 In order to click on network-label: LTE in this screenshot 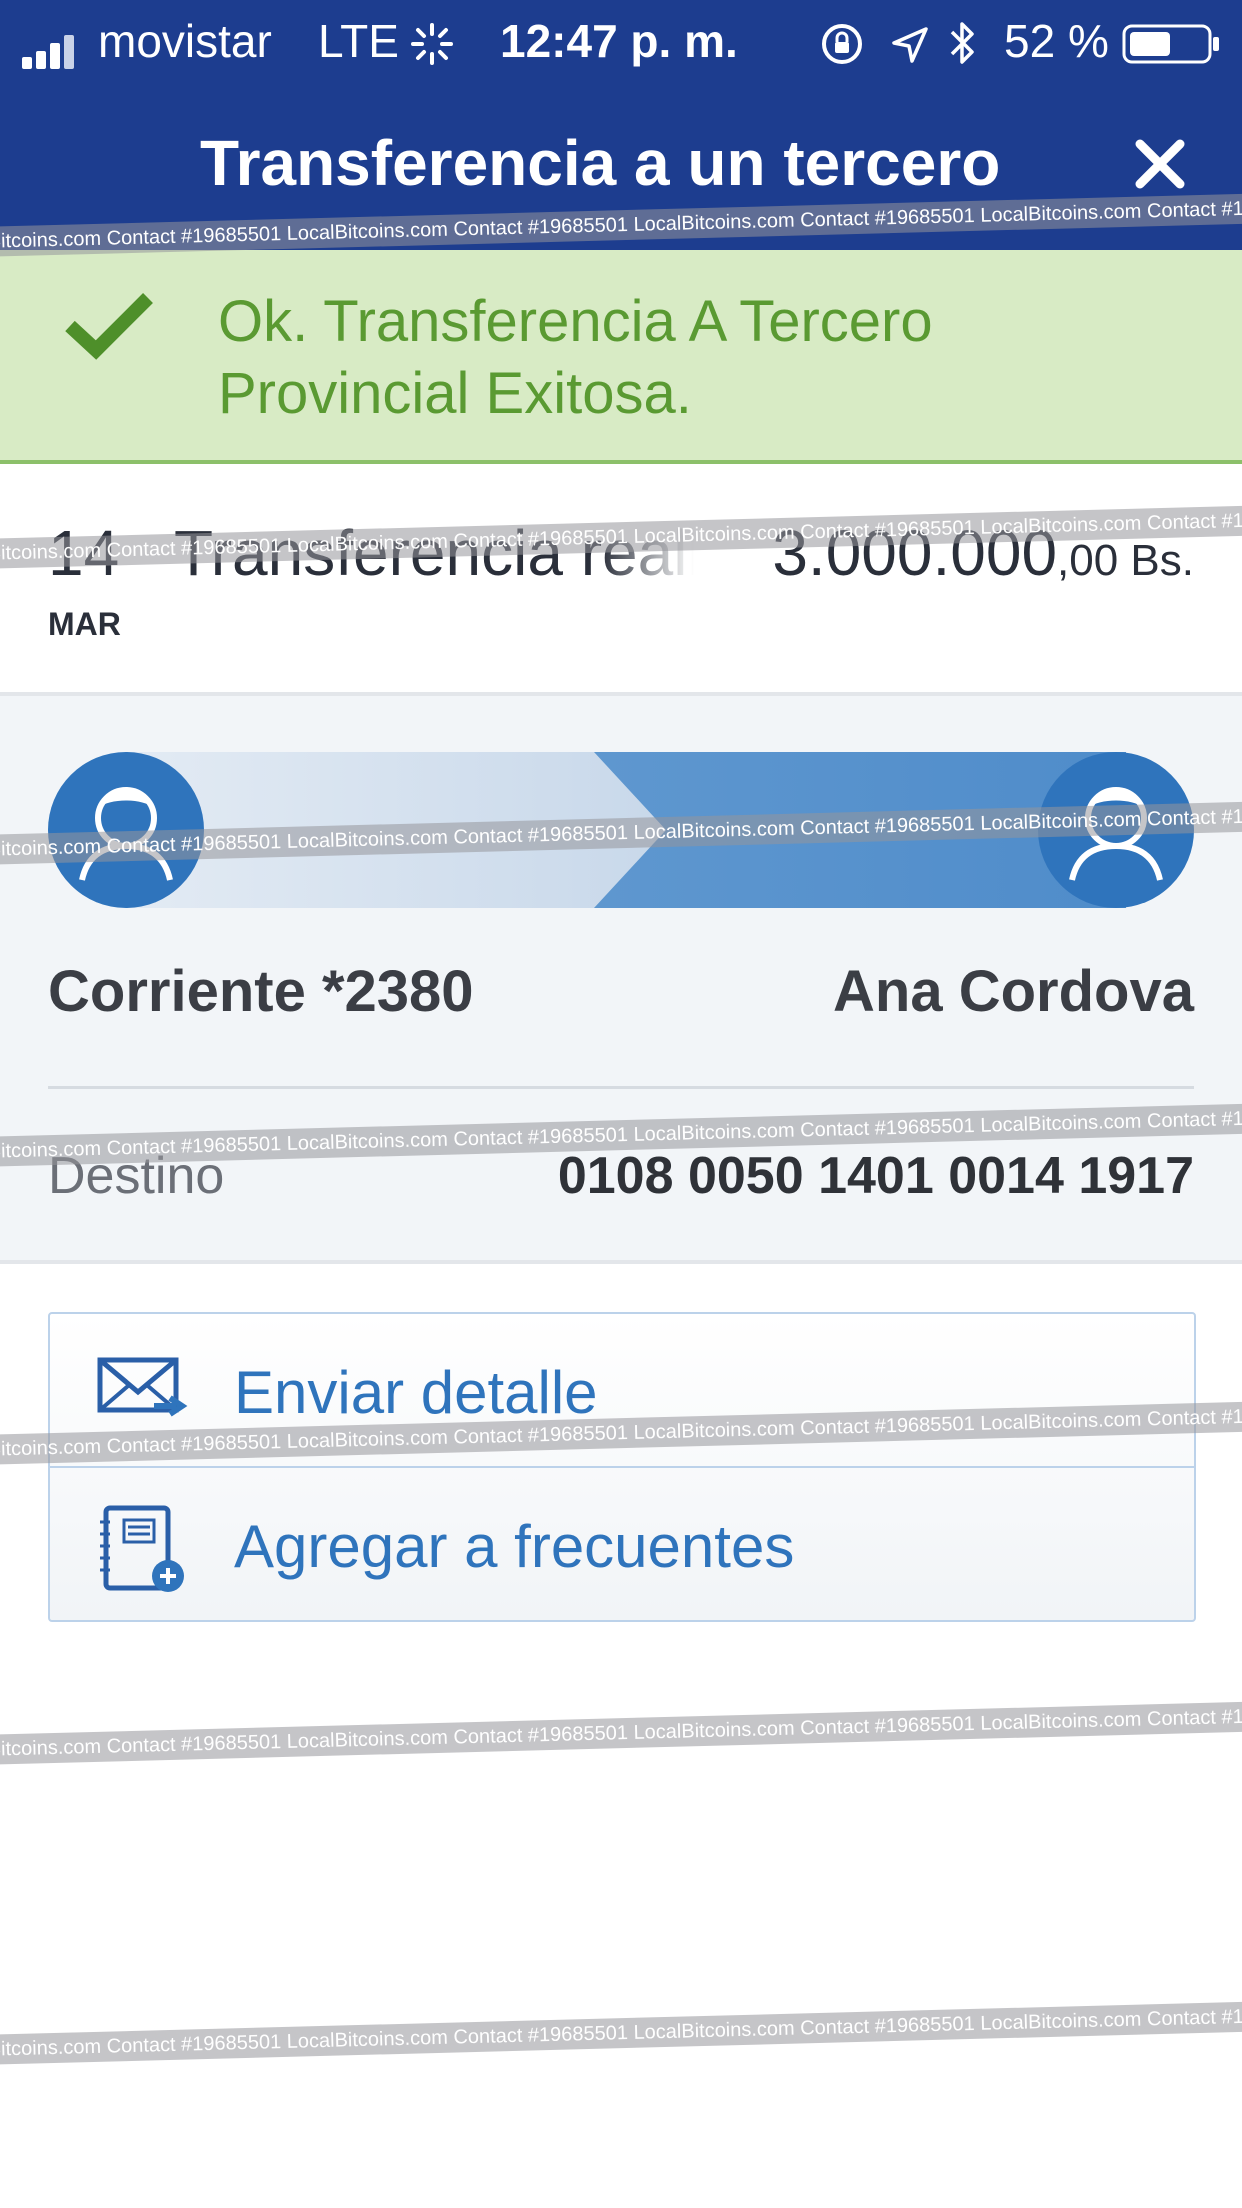, I will do `click(358, 41)`.